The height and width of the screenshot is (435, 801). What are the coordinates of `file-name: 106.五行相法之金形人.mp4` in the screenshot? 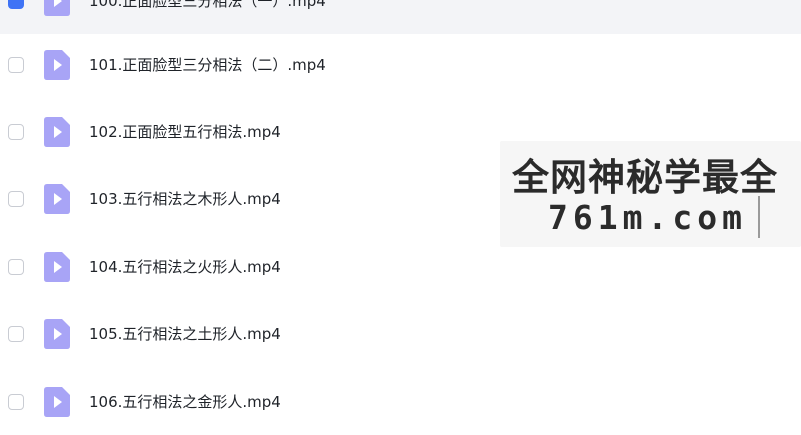 It's located at (185, 401).